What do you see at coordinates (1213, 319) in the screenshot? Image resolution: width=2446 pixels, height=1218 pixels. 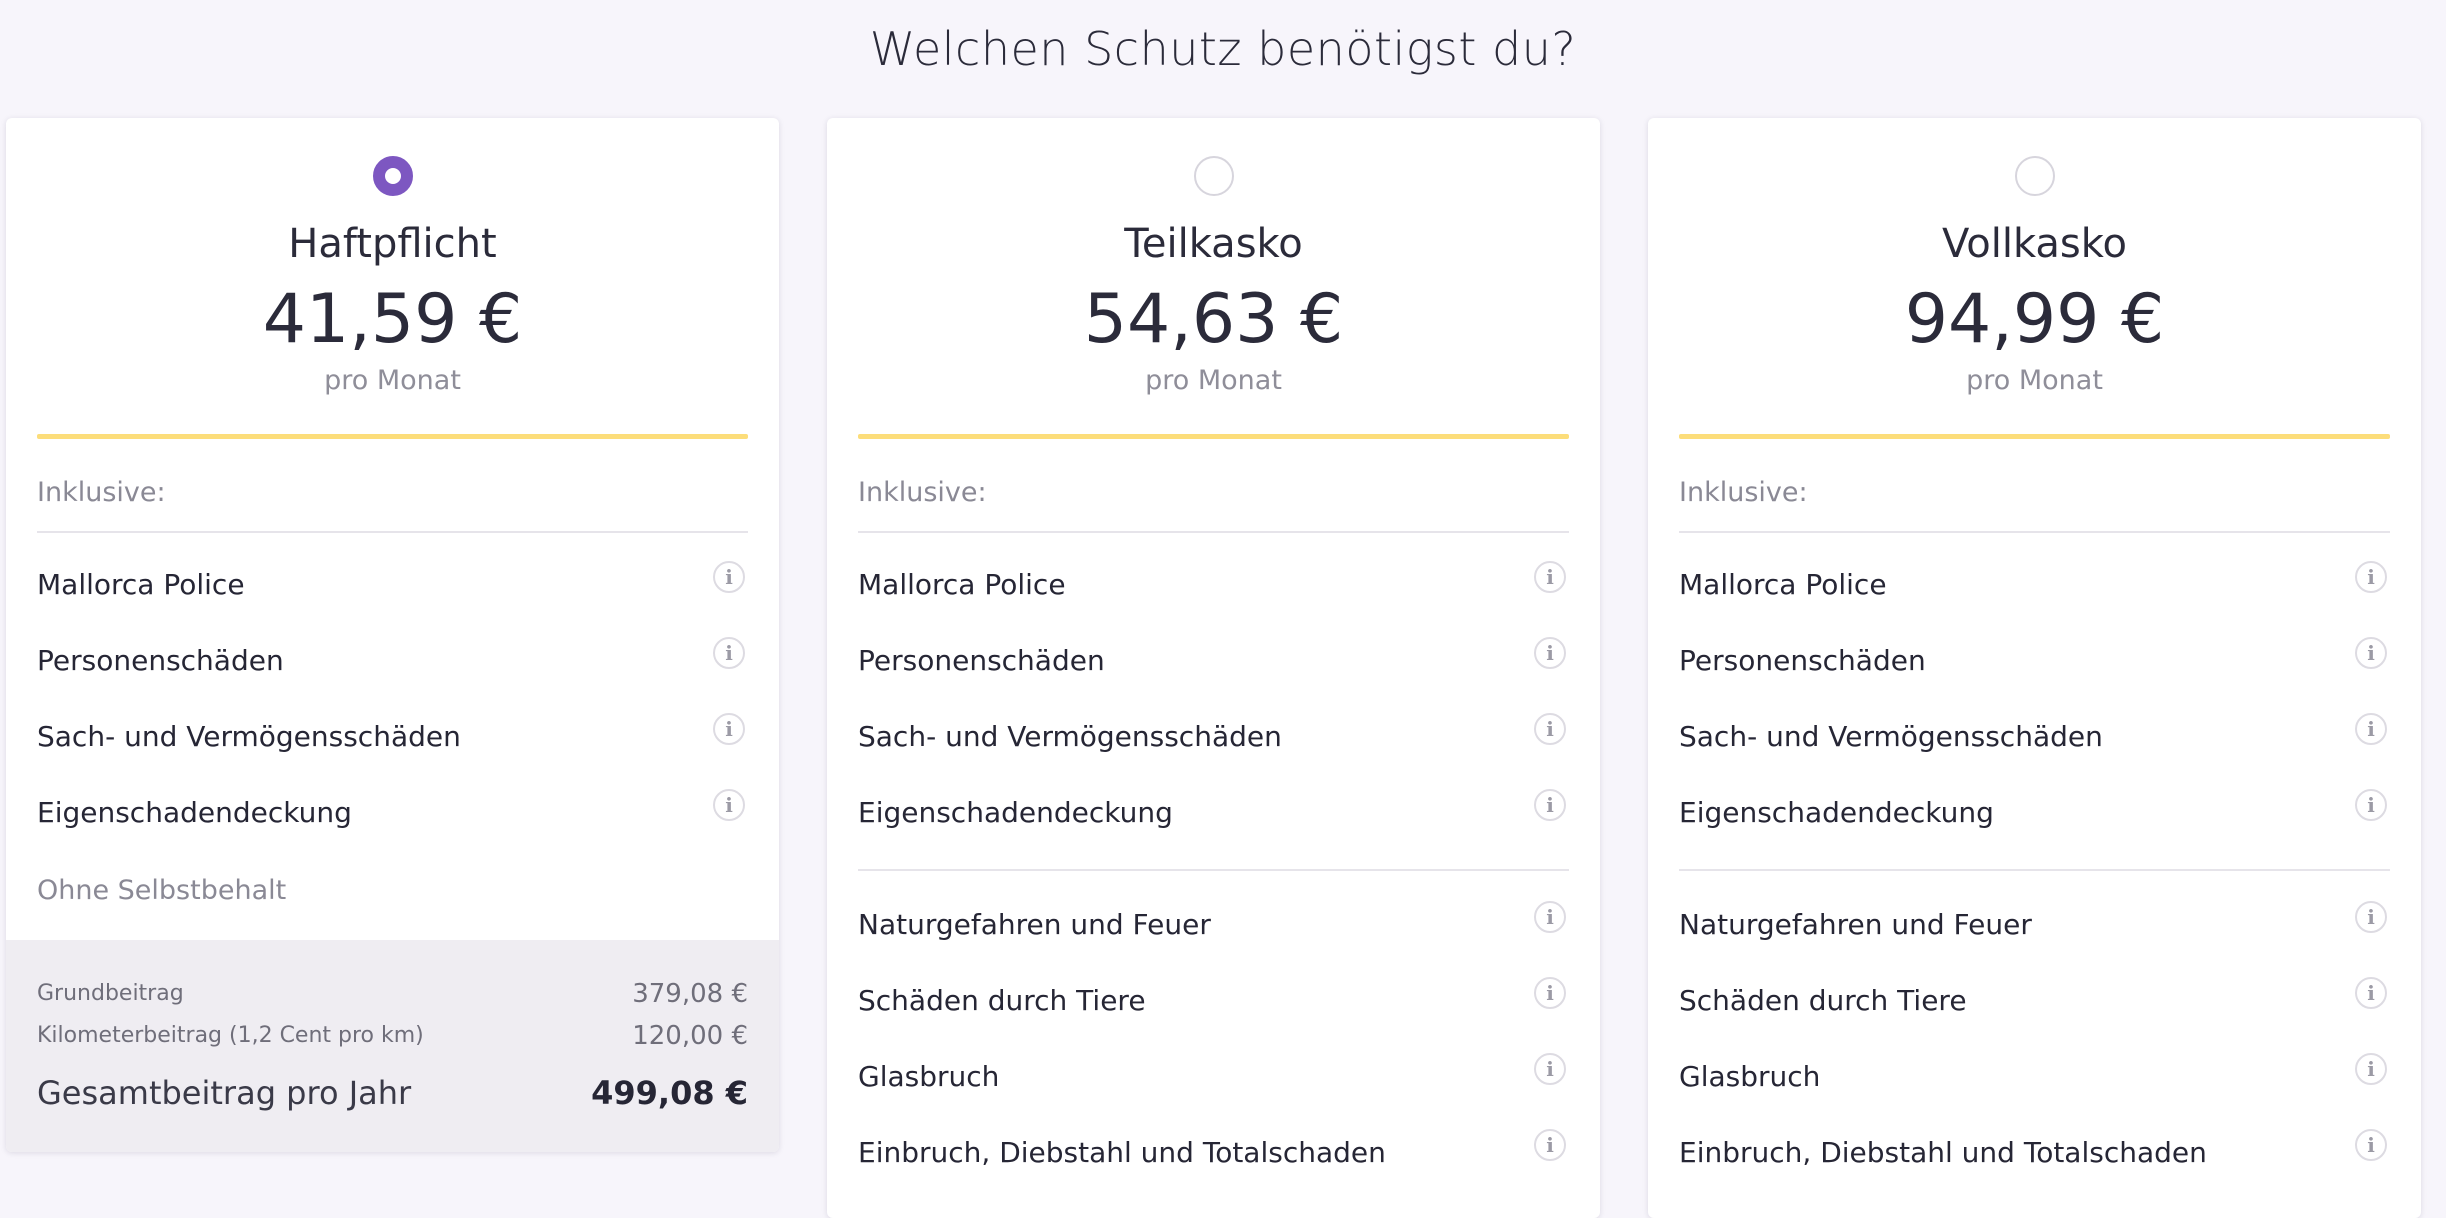 I see `plan-price: 54,63 €` at bounding box center [1213, 319].